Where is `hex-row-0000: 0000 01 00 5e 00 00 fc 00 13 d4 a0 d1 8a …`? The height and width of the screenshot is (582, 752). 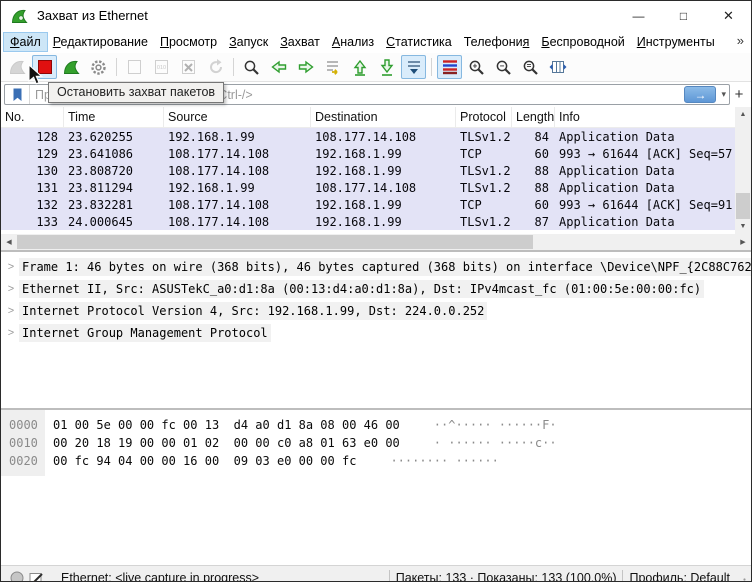 hex-row-0000: 0000 01 00 5e 00 00 fc 00 13 d4 a0 d1 8a … is located at coordinates (376, 425).